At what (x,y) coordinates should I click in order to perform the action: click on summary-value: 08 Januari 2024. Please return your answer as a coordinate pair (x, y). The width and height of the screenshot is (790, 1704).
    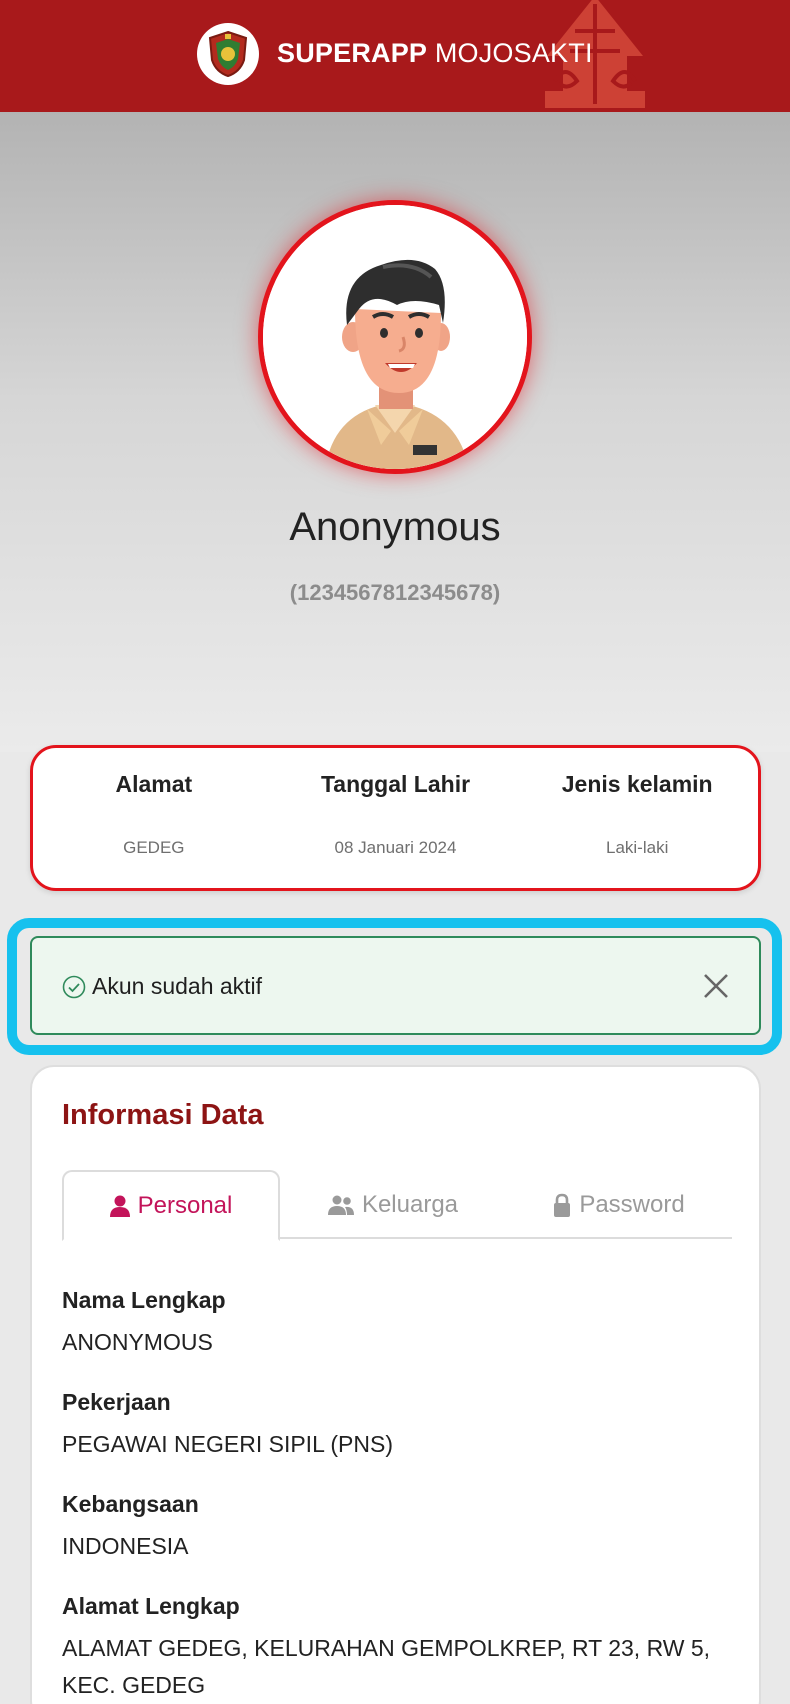
    Looking at the image, I should click on (395, 847).